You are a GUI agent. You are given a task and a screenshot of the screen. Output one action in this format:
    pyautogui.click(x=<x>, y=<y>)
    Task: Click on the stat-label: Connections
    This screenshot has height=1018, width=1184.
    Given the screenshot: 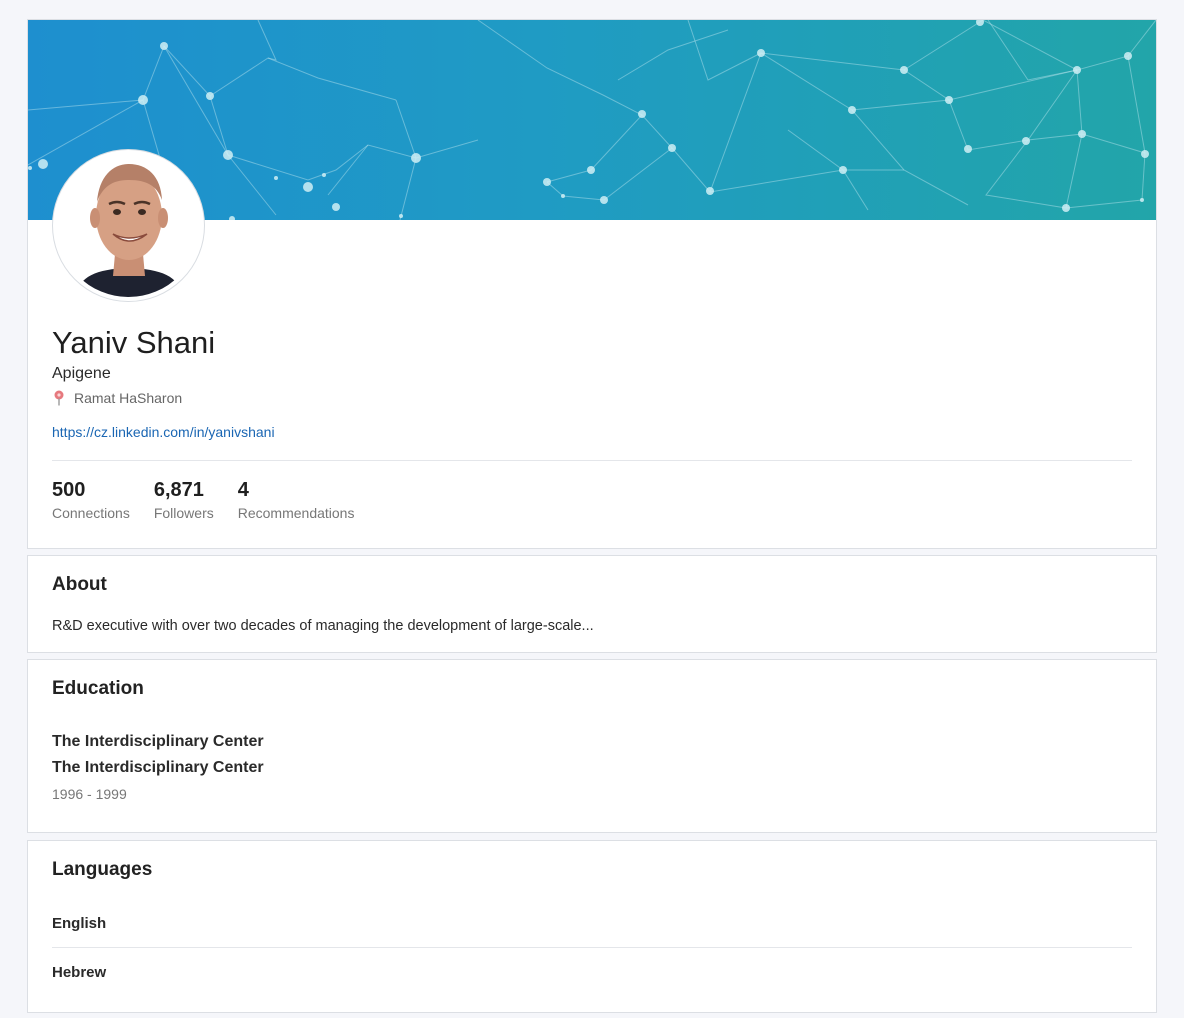 What is the action you would take?
    pyautogui.click(x=91, y=513)
    